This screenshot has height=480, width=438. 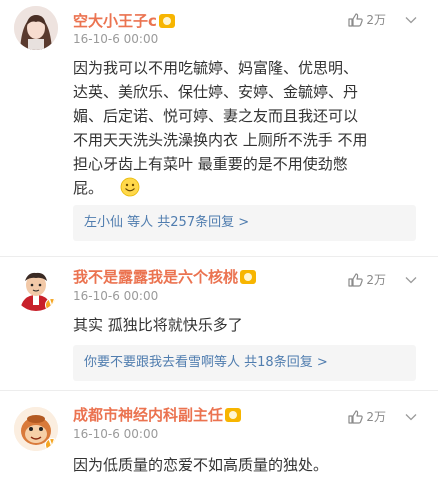 I want to click on reply-user-link: 你要不要跟我去看雪啊, so click(x=149, y=362).